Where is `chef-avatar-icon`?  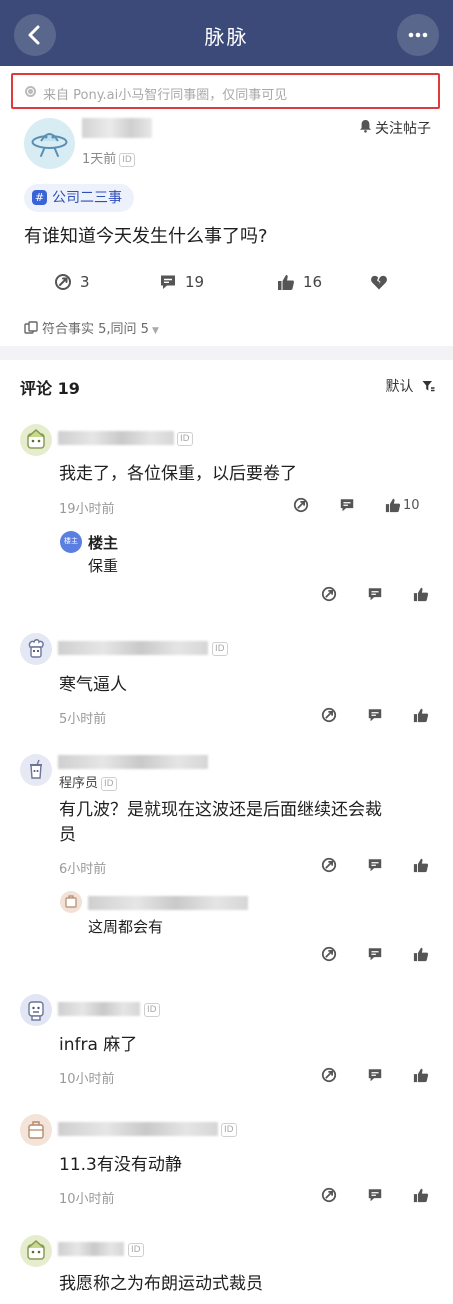 chef-avatar-icon is located at coordinates (36, 648).